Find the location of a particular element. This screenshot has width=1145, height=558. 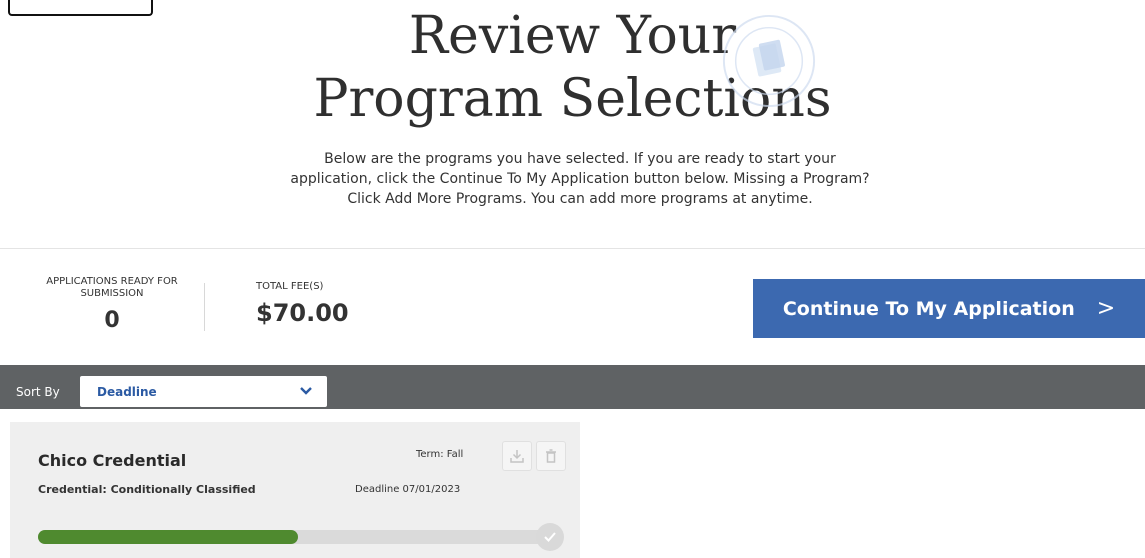

check-icon is located at coordinates (550, 537).